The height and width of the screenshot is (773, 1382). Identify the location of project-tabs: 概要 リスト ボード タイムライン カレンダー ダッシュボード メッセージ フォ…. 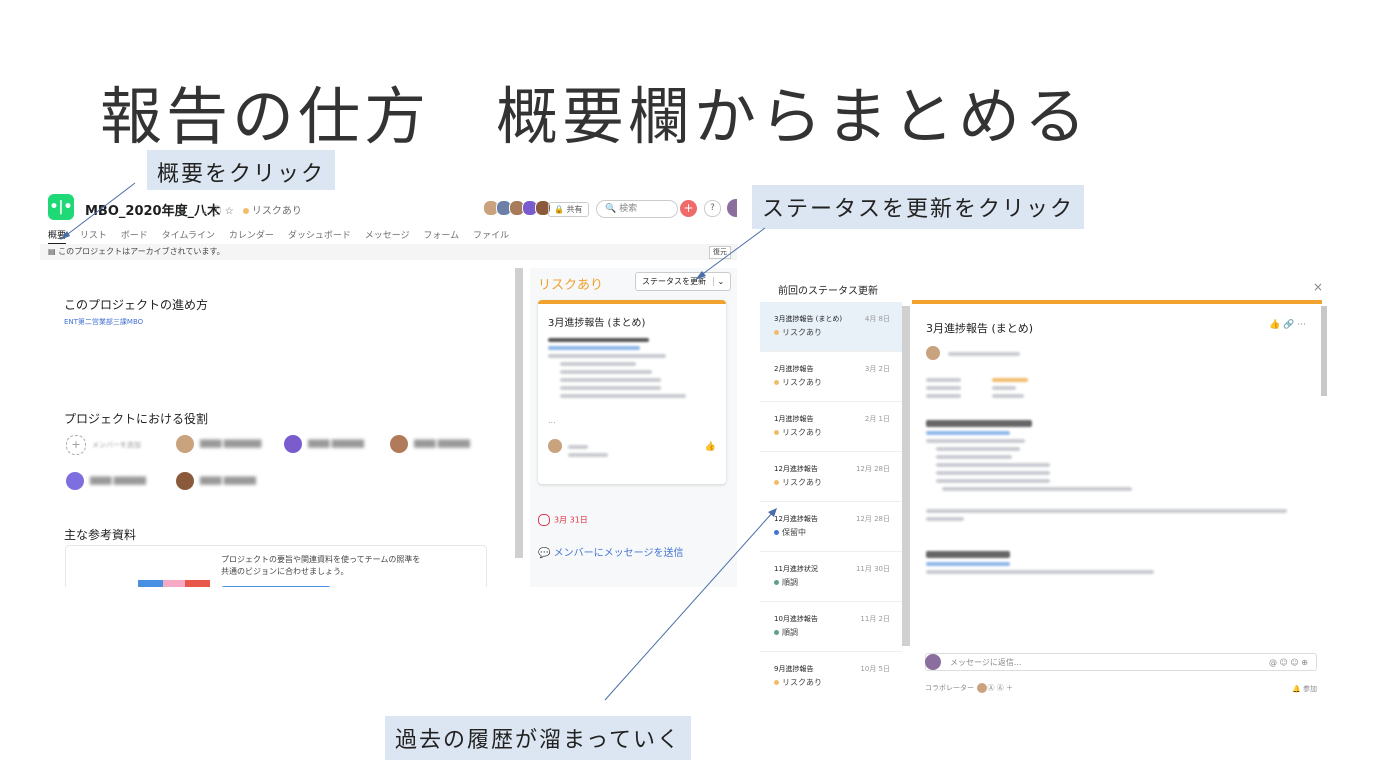
(284, 236).